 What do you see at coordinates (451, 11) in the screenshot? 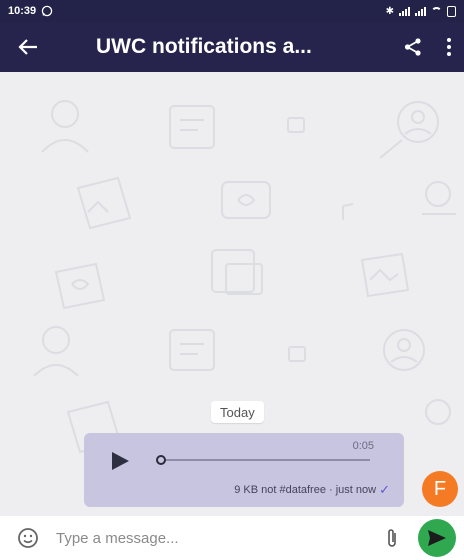
I see `battery-icon` at bounding box center [451, 11].